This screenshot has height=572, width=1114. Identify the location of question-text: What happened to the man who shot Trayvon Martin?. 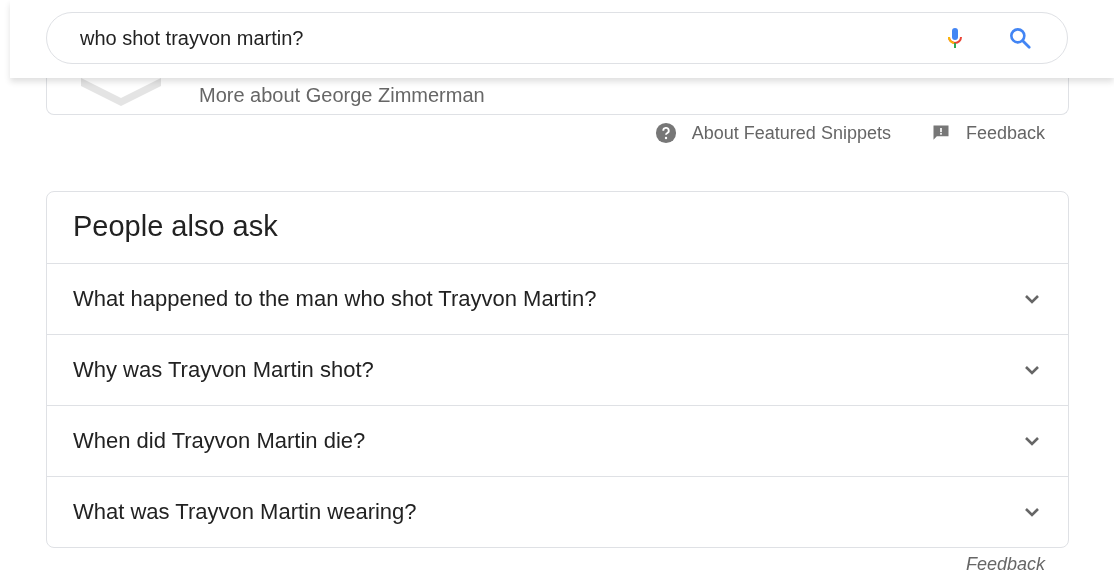
(335, 299).